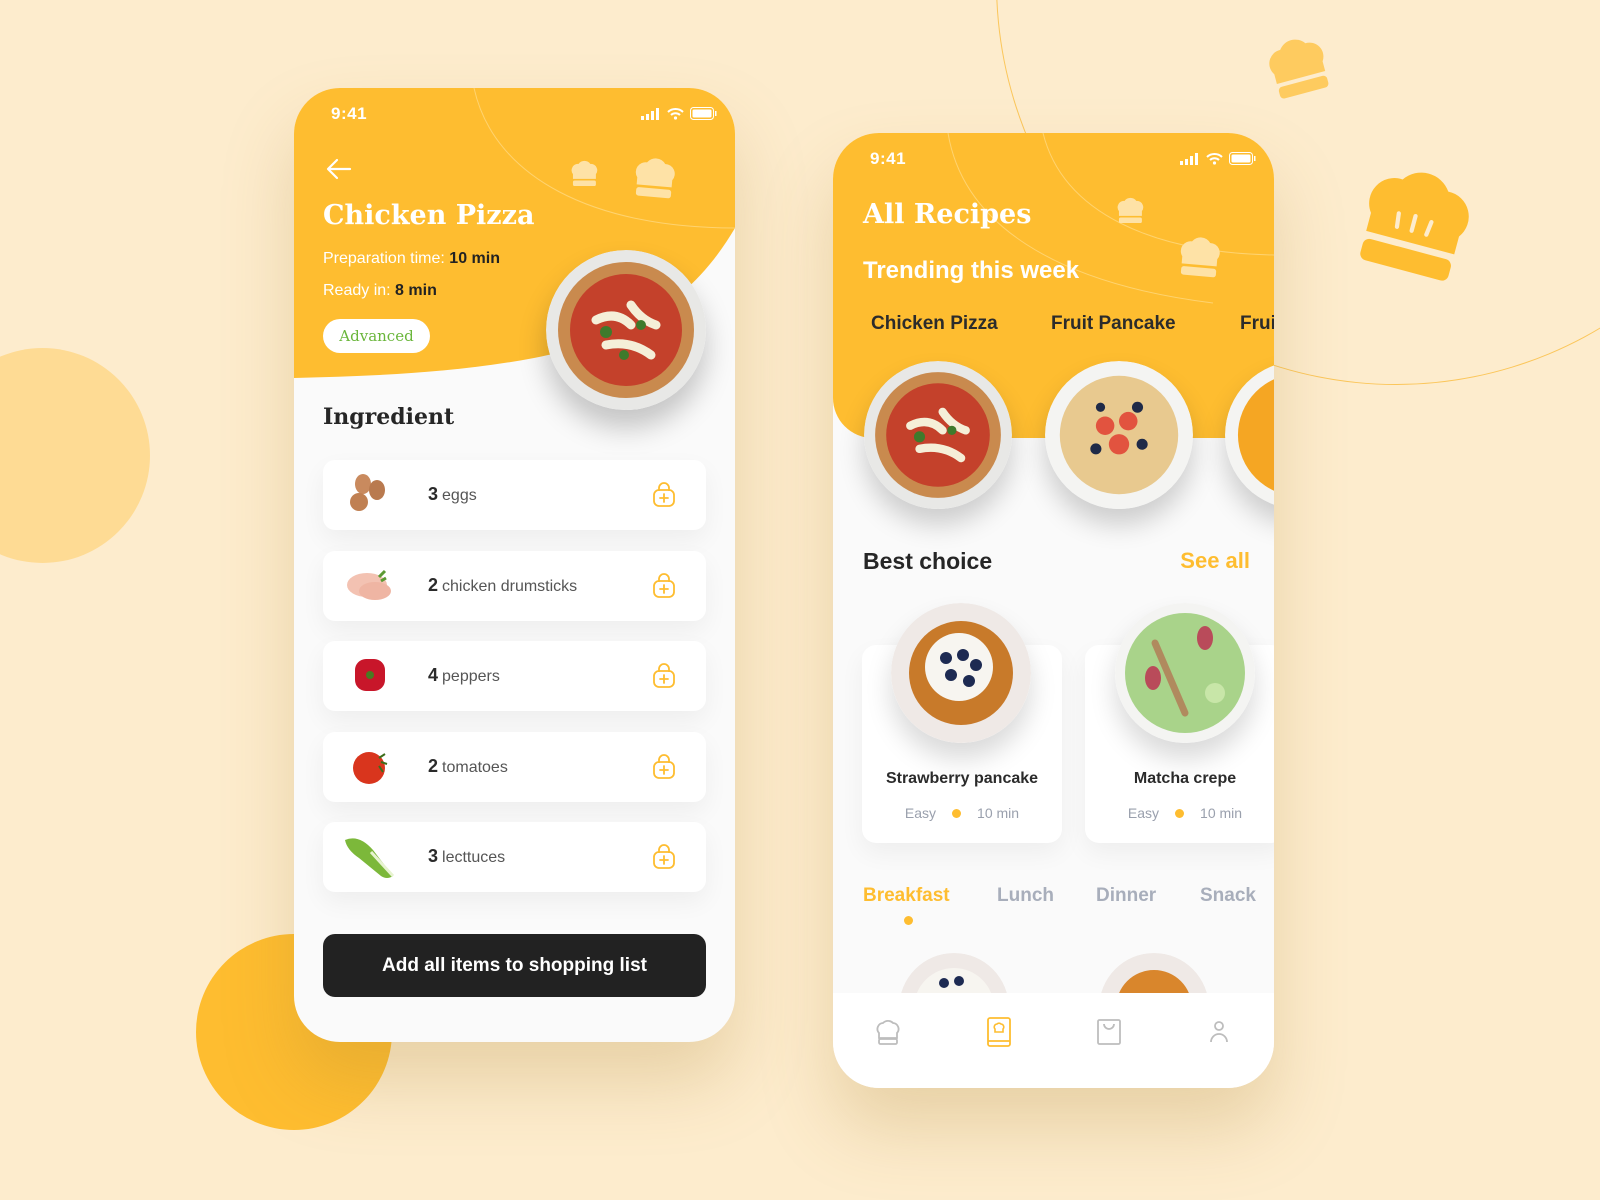 This screenshot has width=1600, height=1200. What do you see at coordinates (367, 492) in the screenshot?
I see `eggs-icon` at bounding box center [367, 492].